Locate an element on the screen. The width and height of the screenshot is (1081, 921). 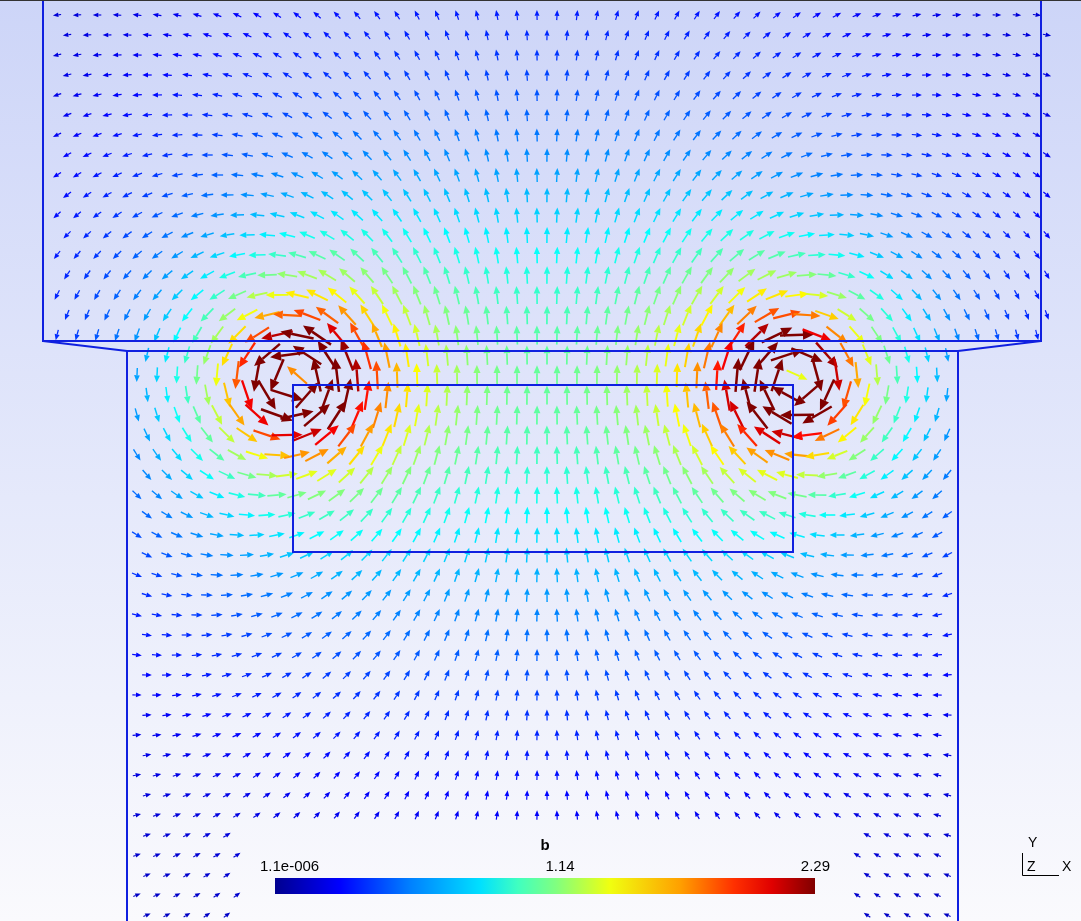
y-axis-label: Y is located at coordinates (1033, 842).